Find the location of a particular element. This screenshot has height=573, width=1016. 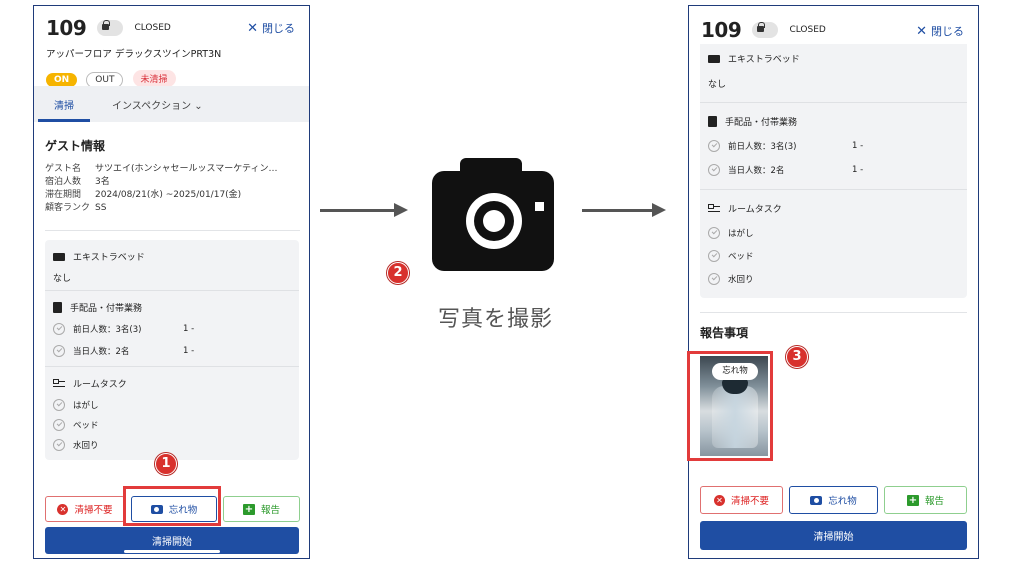

guest-section-title: ゲスト情報 is located at coordinates (75, 146).